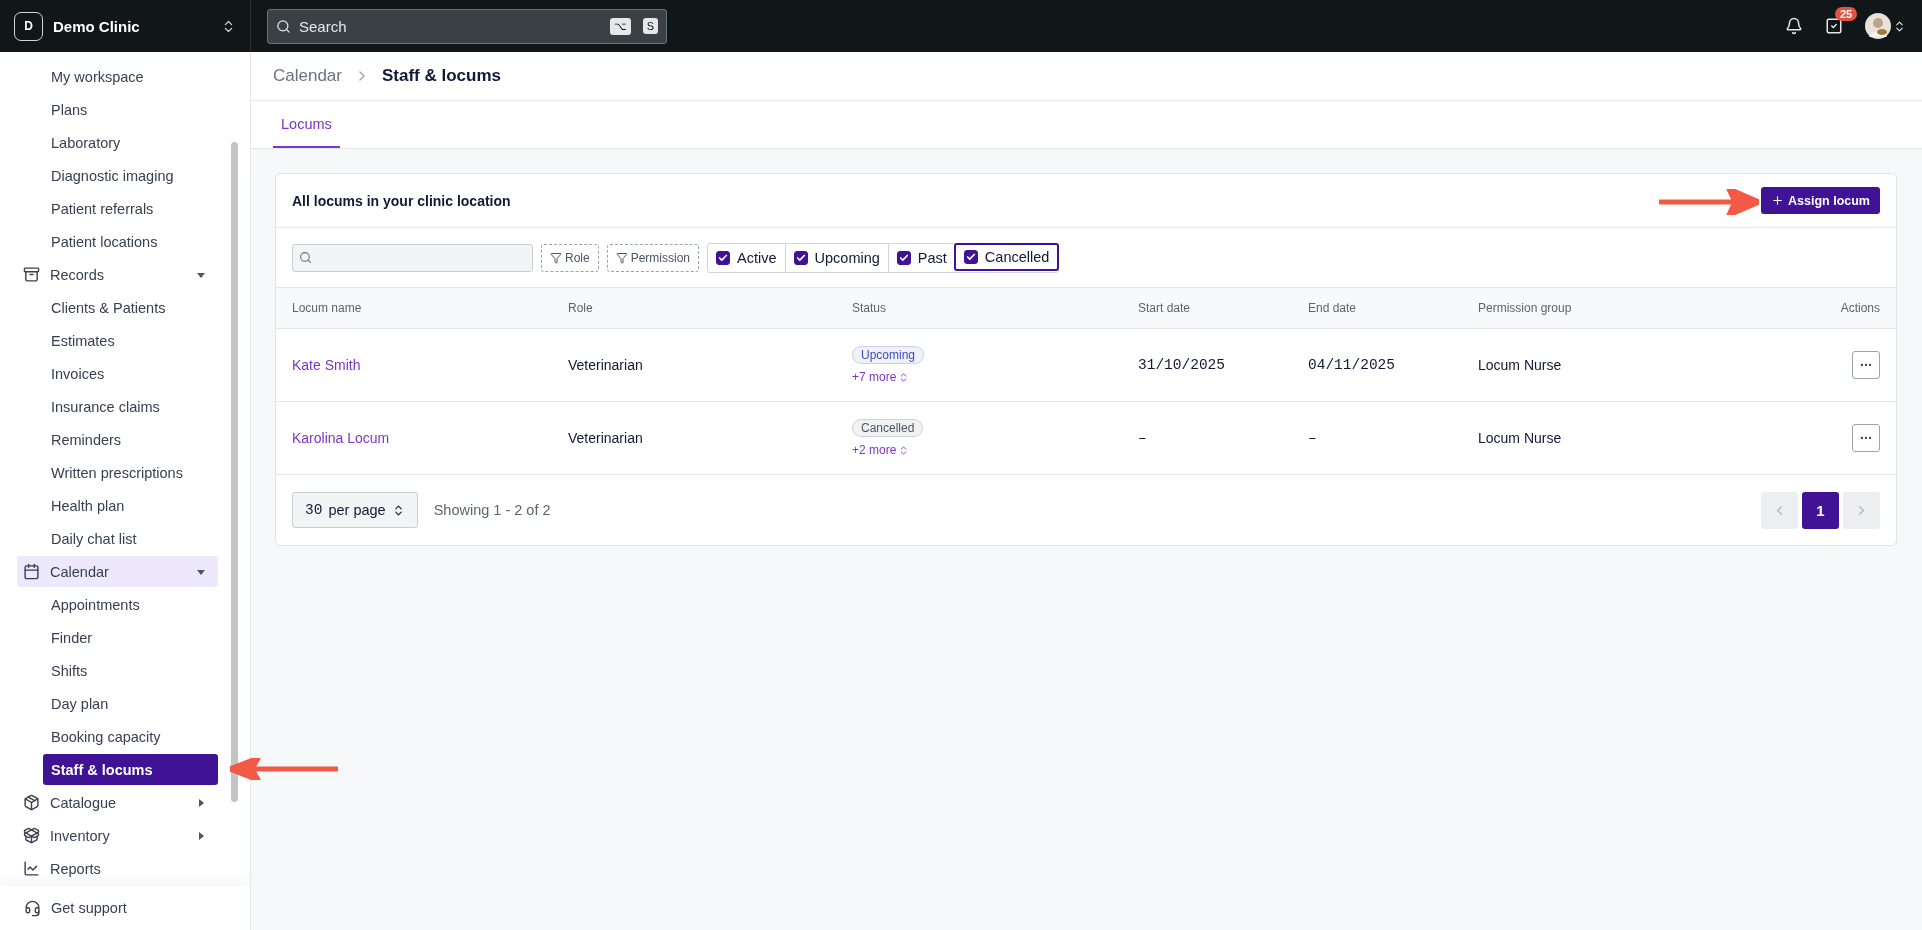 The width and height of the screenshot is (1922, 930). I want to click on clinic-name: Demo Clinic, so click(132, 26).